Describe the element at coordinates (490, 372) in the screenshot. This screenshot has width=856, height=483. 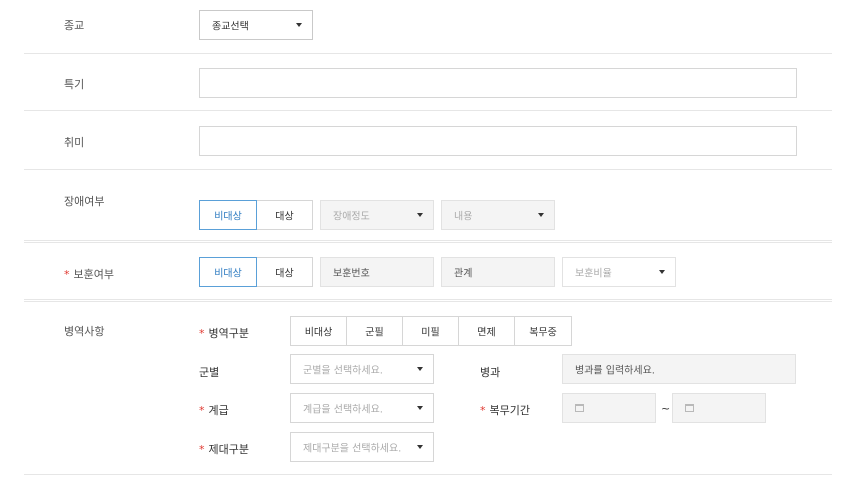
I see `military-specialty-label: 병과` at that location.